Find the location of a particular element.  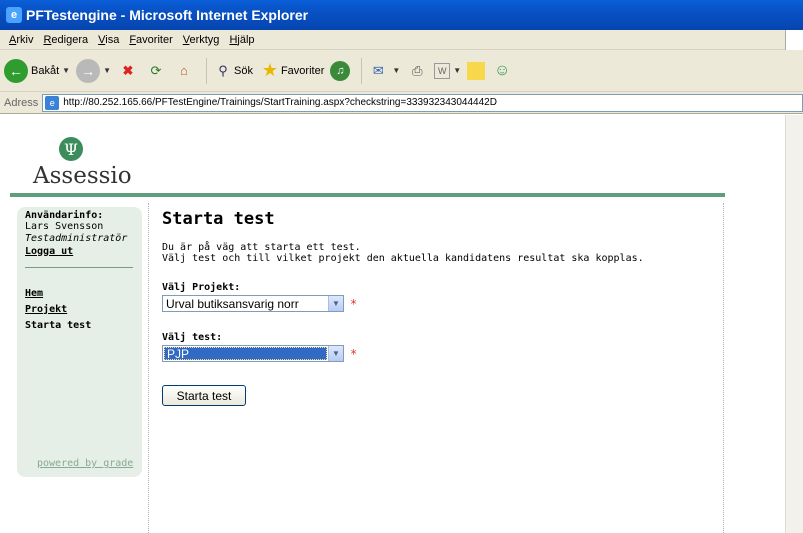

test-label: Välj test: is located at coordinates (192, 337).